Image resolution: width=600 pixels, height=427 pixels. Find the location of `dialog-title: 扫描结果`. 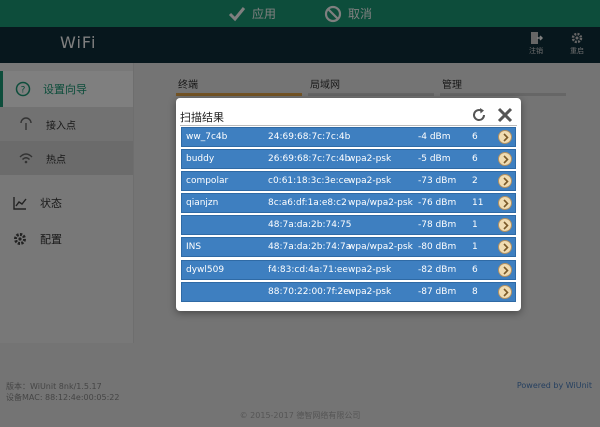

dialog-title: 扫描结果 is located at coordinates (202, 117).